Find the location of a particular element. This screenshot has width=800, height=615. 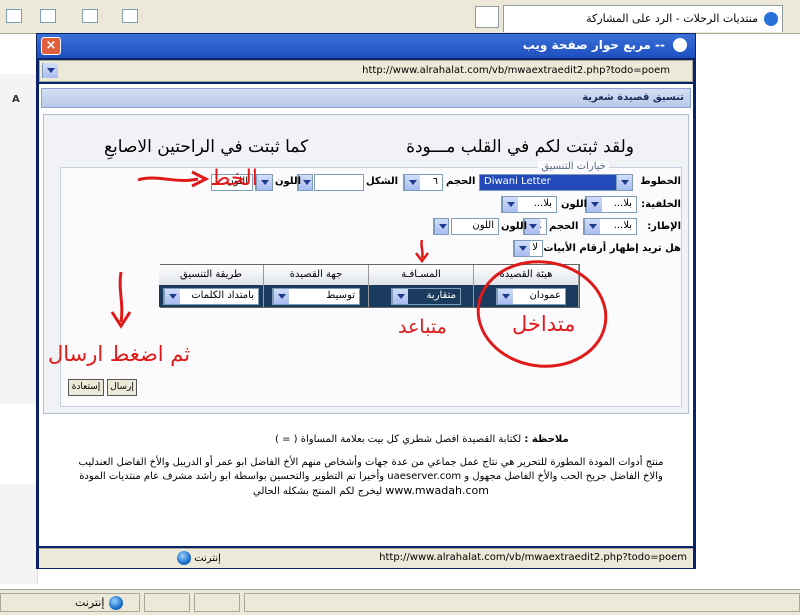

left-sidebar-lower is located at coordinates (19, 534).